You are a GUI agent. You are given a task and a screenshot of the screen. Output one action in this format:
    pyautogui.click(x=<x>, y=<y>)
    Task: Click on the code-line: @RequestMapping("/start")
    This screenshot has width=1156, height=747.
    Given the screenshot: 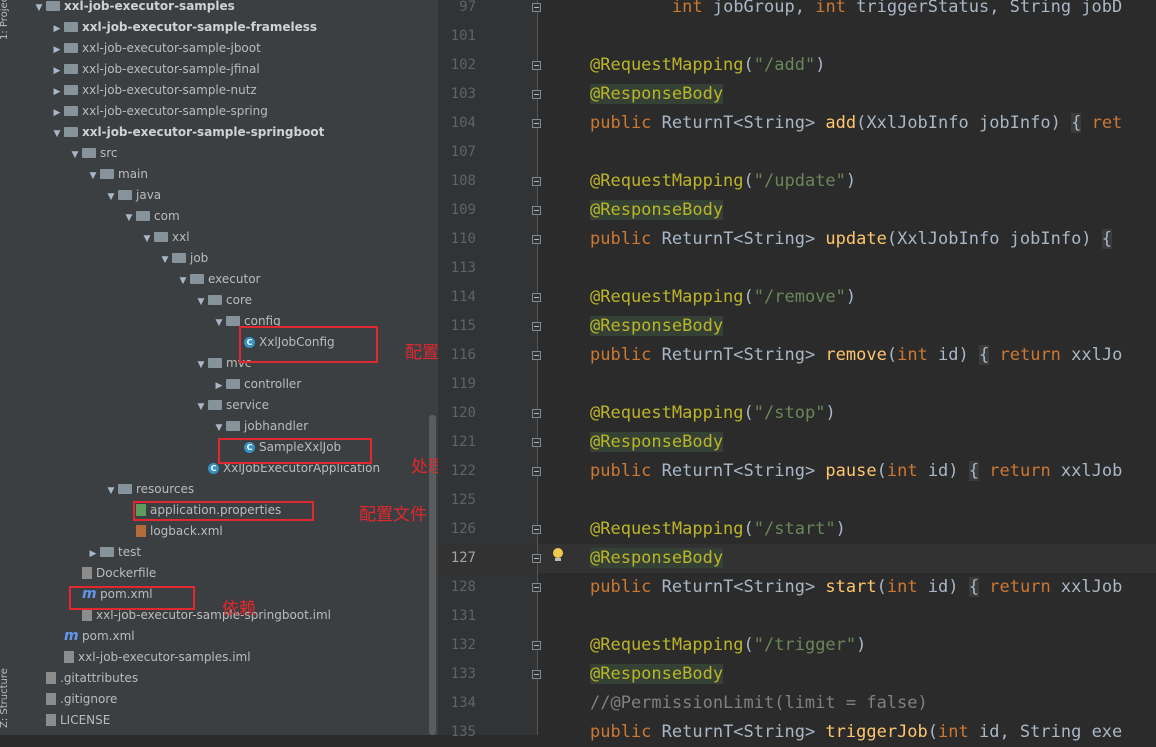 What is the action you would take?
    pyautogui.click(x=718, y=529)
    